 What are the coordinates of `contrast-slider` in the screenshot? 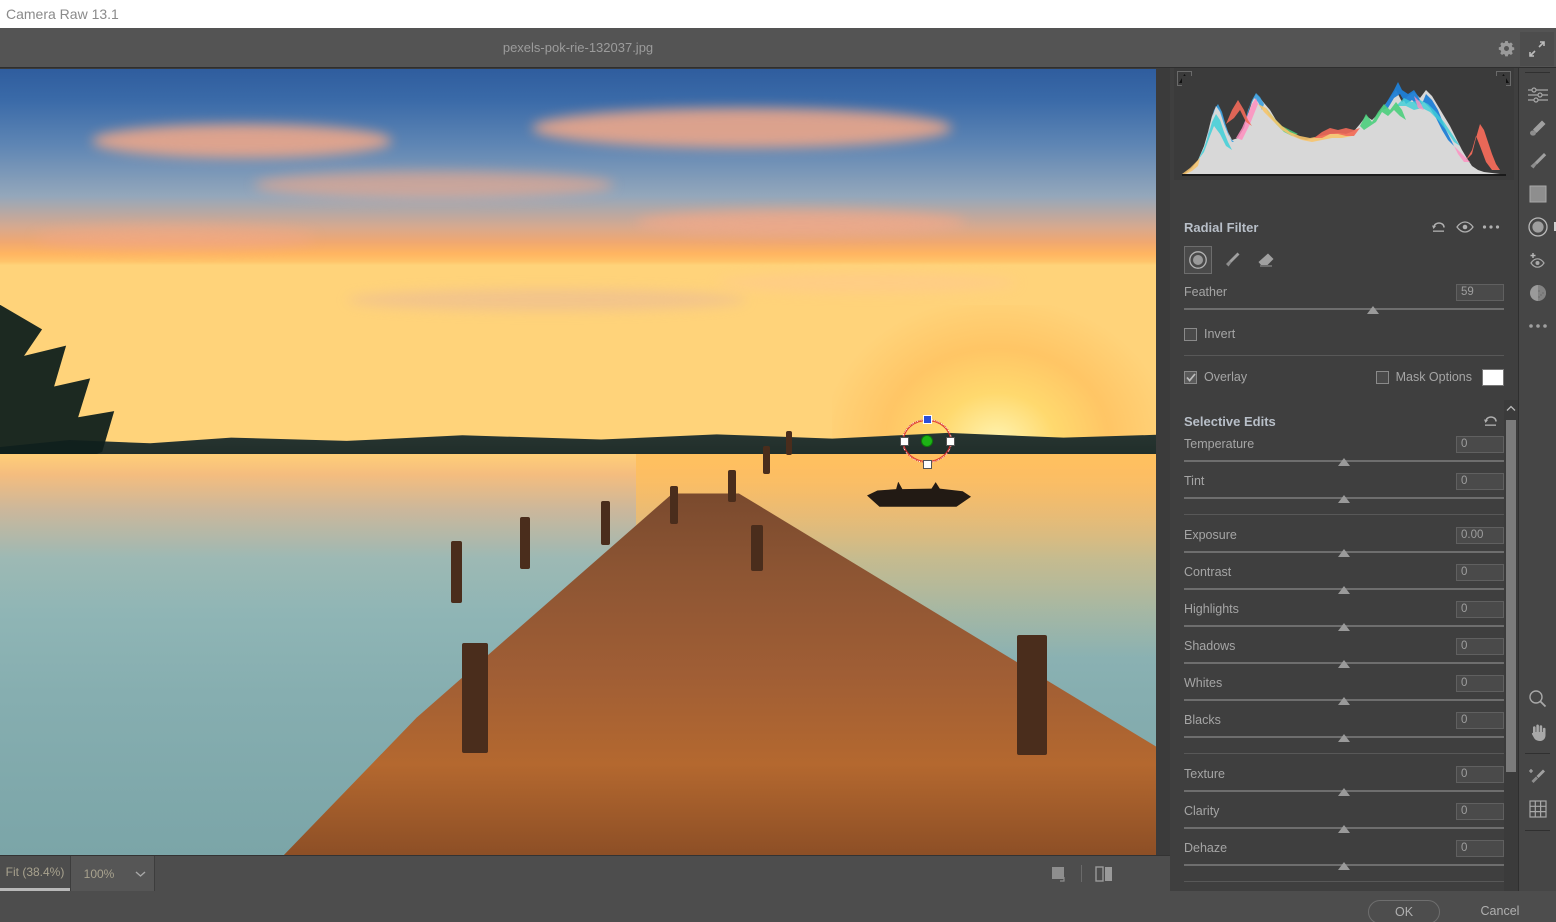 It's located at (1344, 590).